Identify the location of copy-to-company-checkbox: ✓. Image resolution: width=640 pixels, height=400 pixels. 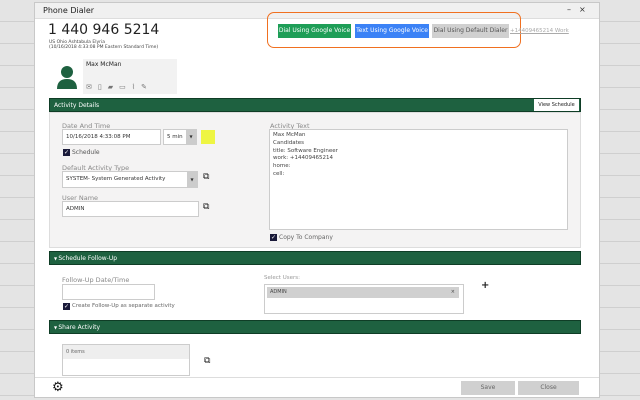
(273, 237).